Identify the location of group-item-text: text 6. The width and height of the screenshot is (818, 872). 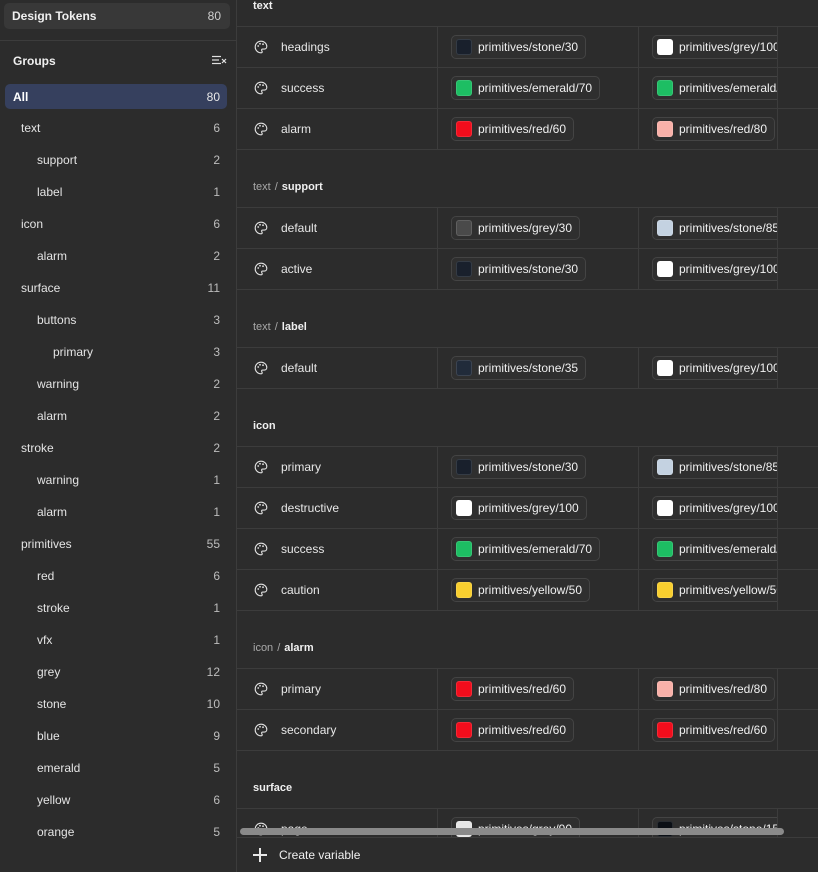
(118, 128).